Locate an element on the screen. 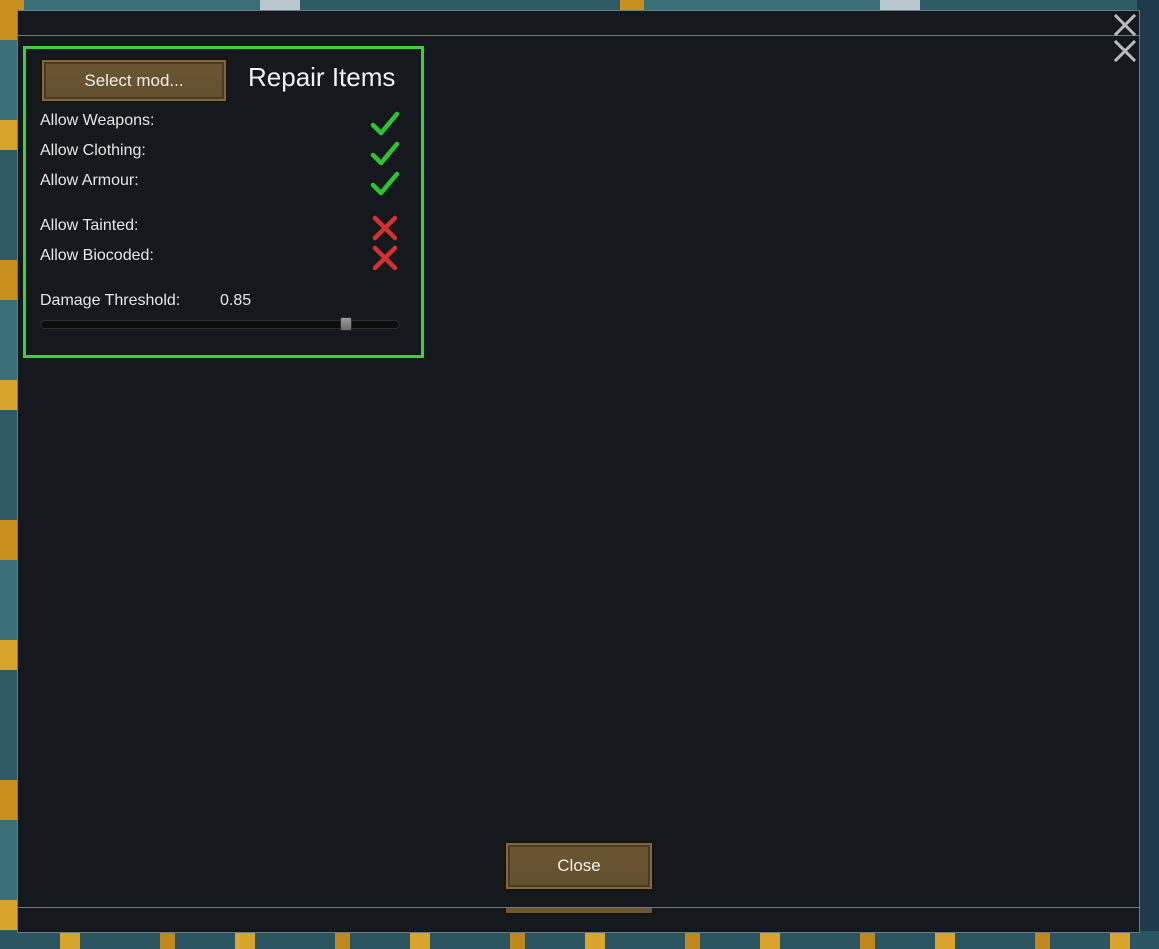 The image size is (1159, 949). setting-label-biocoded: Allow Biocoded: is located at coordinates (97, 255).